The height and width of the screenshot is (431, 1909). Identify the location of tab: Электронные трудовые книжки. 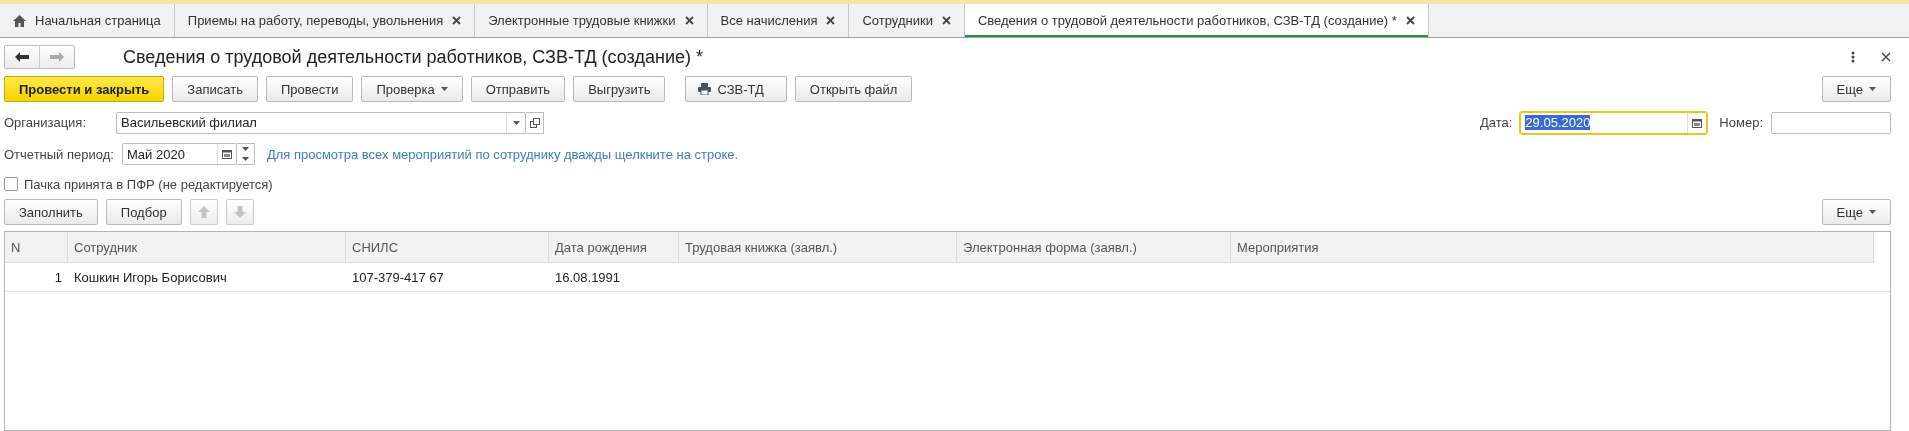
(591, 20).